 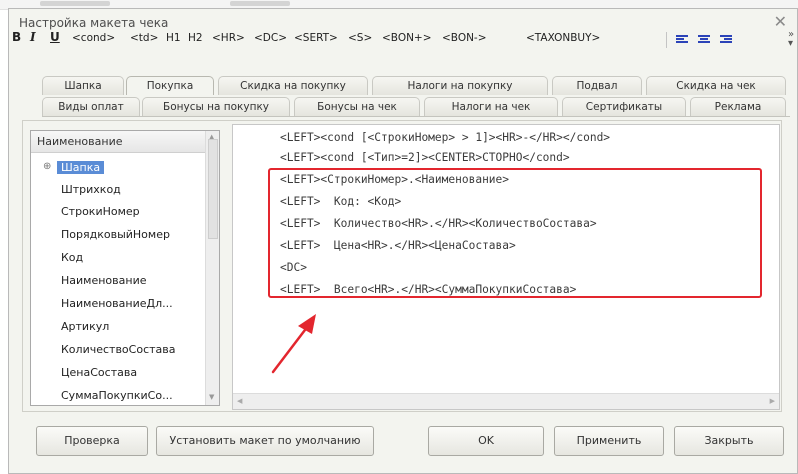 What do you see at coordinates (491, 106) in the screenshot?
I see `tab-receipt-taxes: Налоги на чек` at bounding box center [491, 106].